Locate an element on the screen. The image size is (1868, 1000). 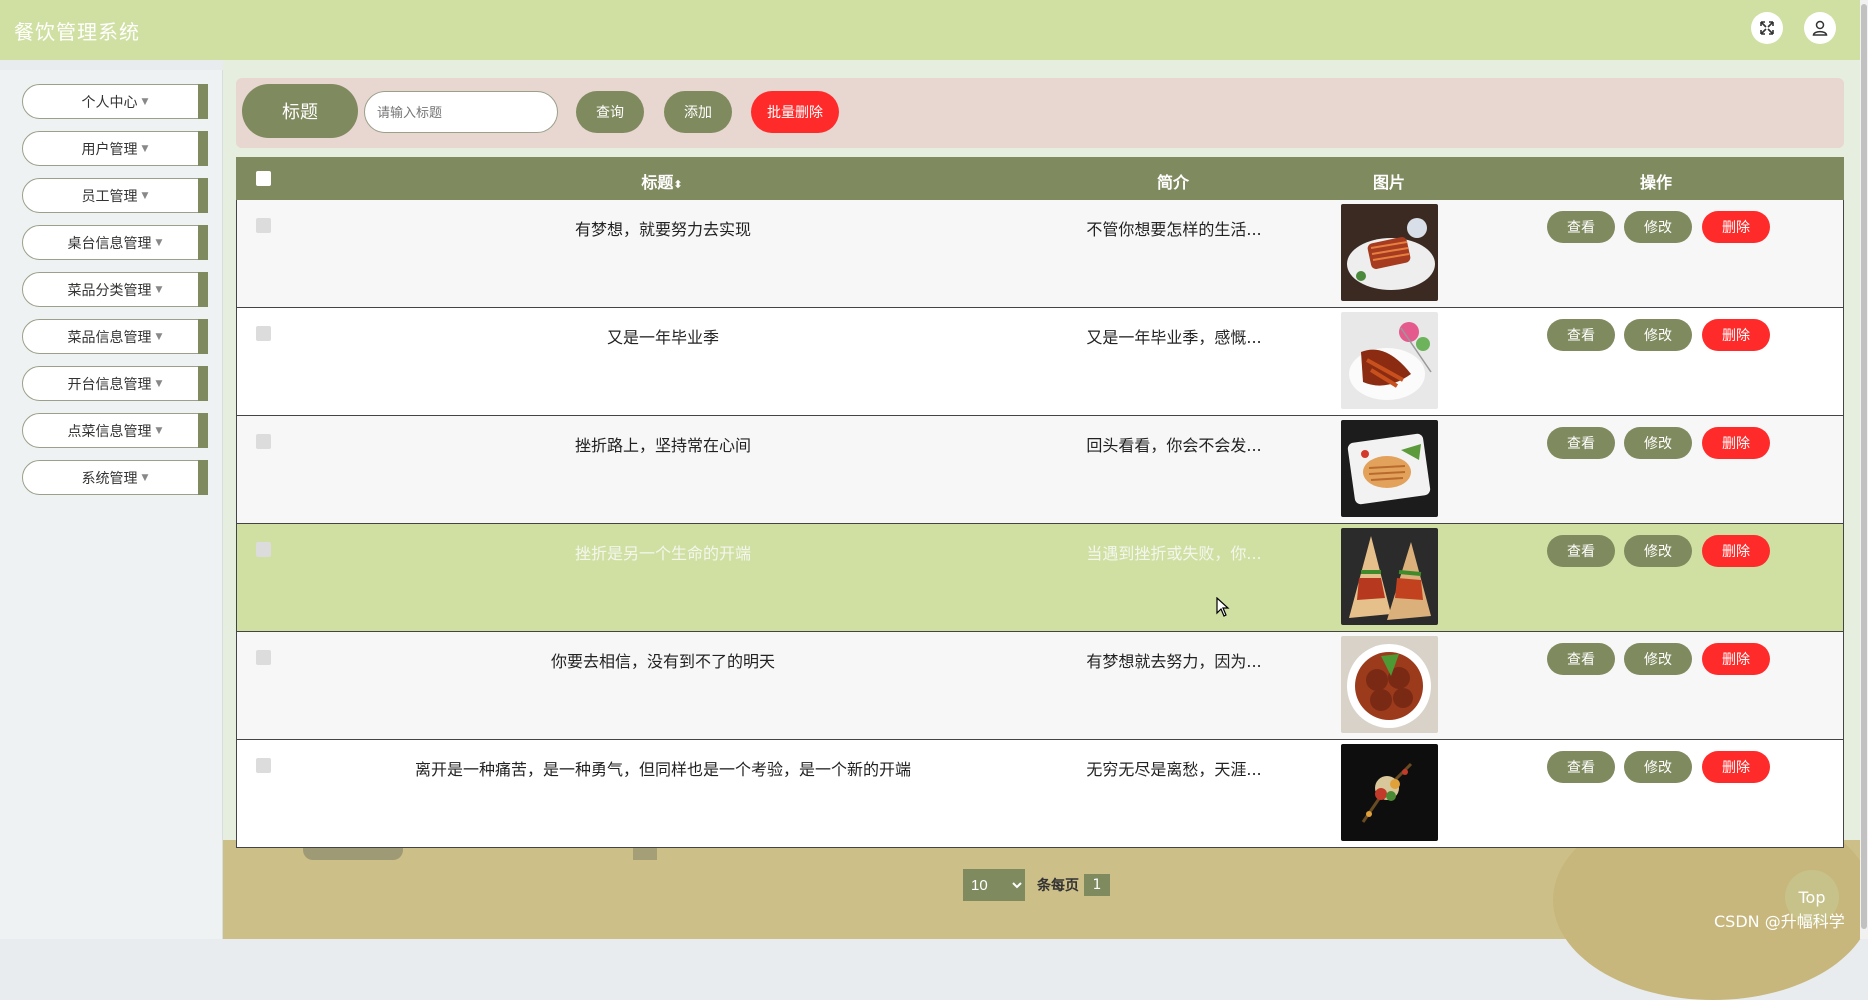
sidebar-item-system: 系统管理 ▼ is located at coordinates (115, 477).